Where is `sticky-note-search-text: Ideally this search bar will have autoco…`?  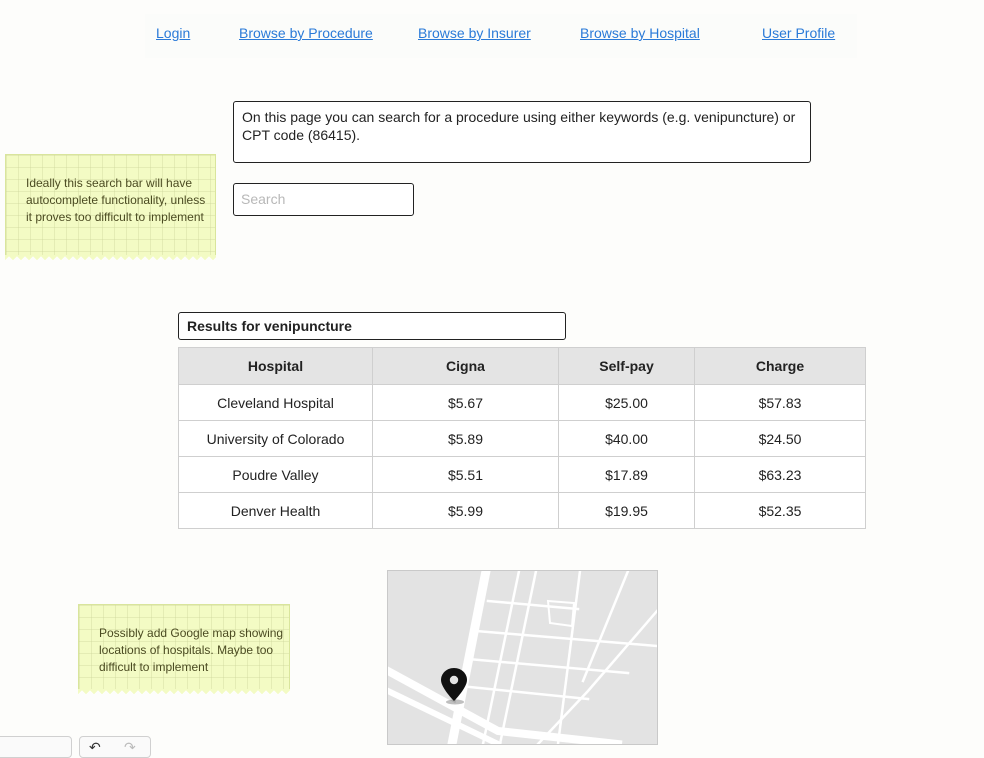
sticky-note-search-text: Ideally this search bar will have autoco… is located at coordinates (116, 200).